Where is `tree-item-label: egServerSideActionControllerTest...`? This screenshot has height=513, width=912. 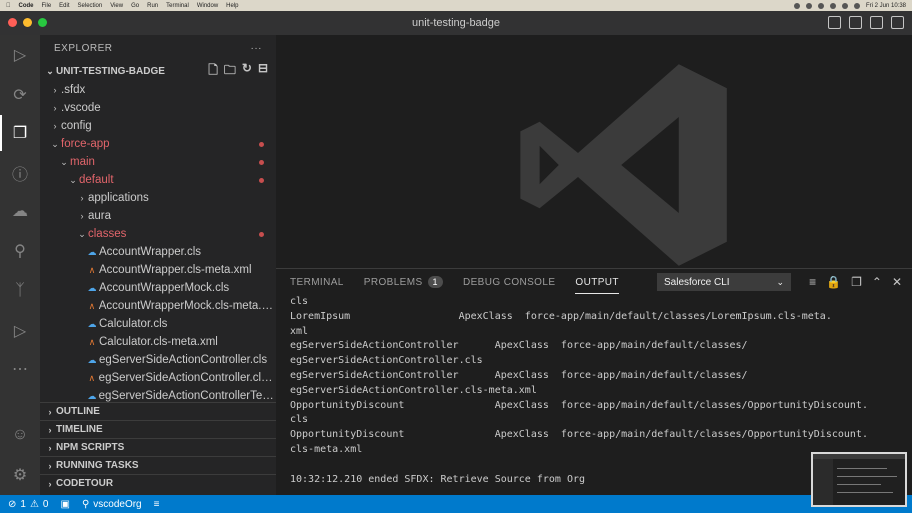 tree-item-label: egServerSideActionControllerTest... is located at coordinates (187, 396).